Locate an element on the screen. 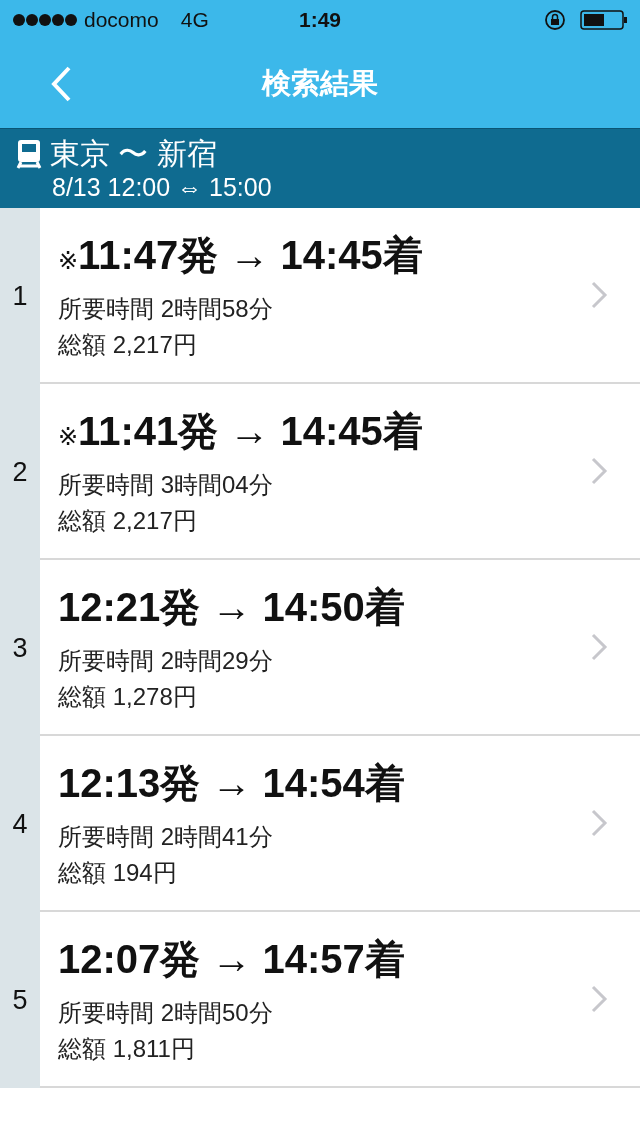 The width and height of the screenshot is (640, 1136). route-stations: 東京 〜 新宿 is located at coordinates (133, 154).